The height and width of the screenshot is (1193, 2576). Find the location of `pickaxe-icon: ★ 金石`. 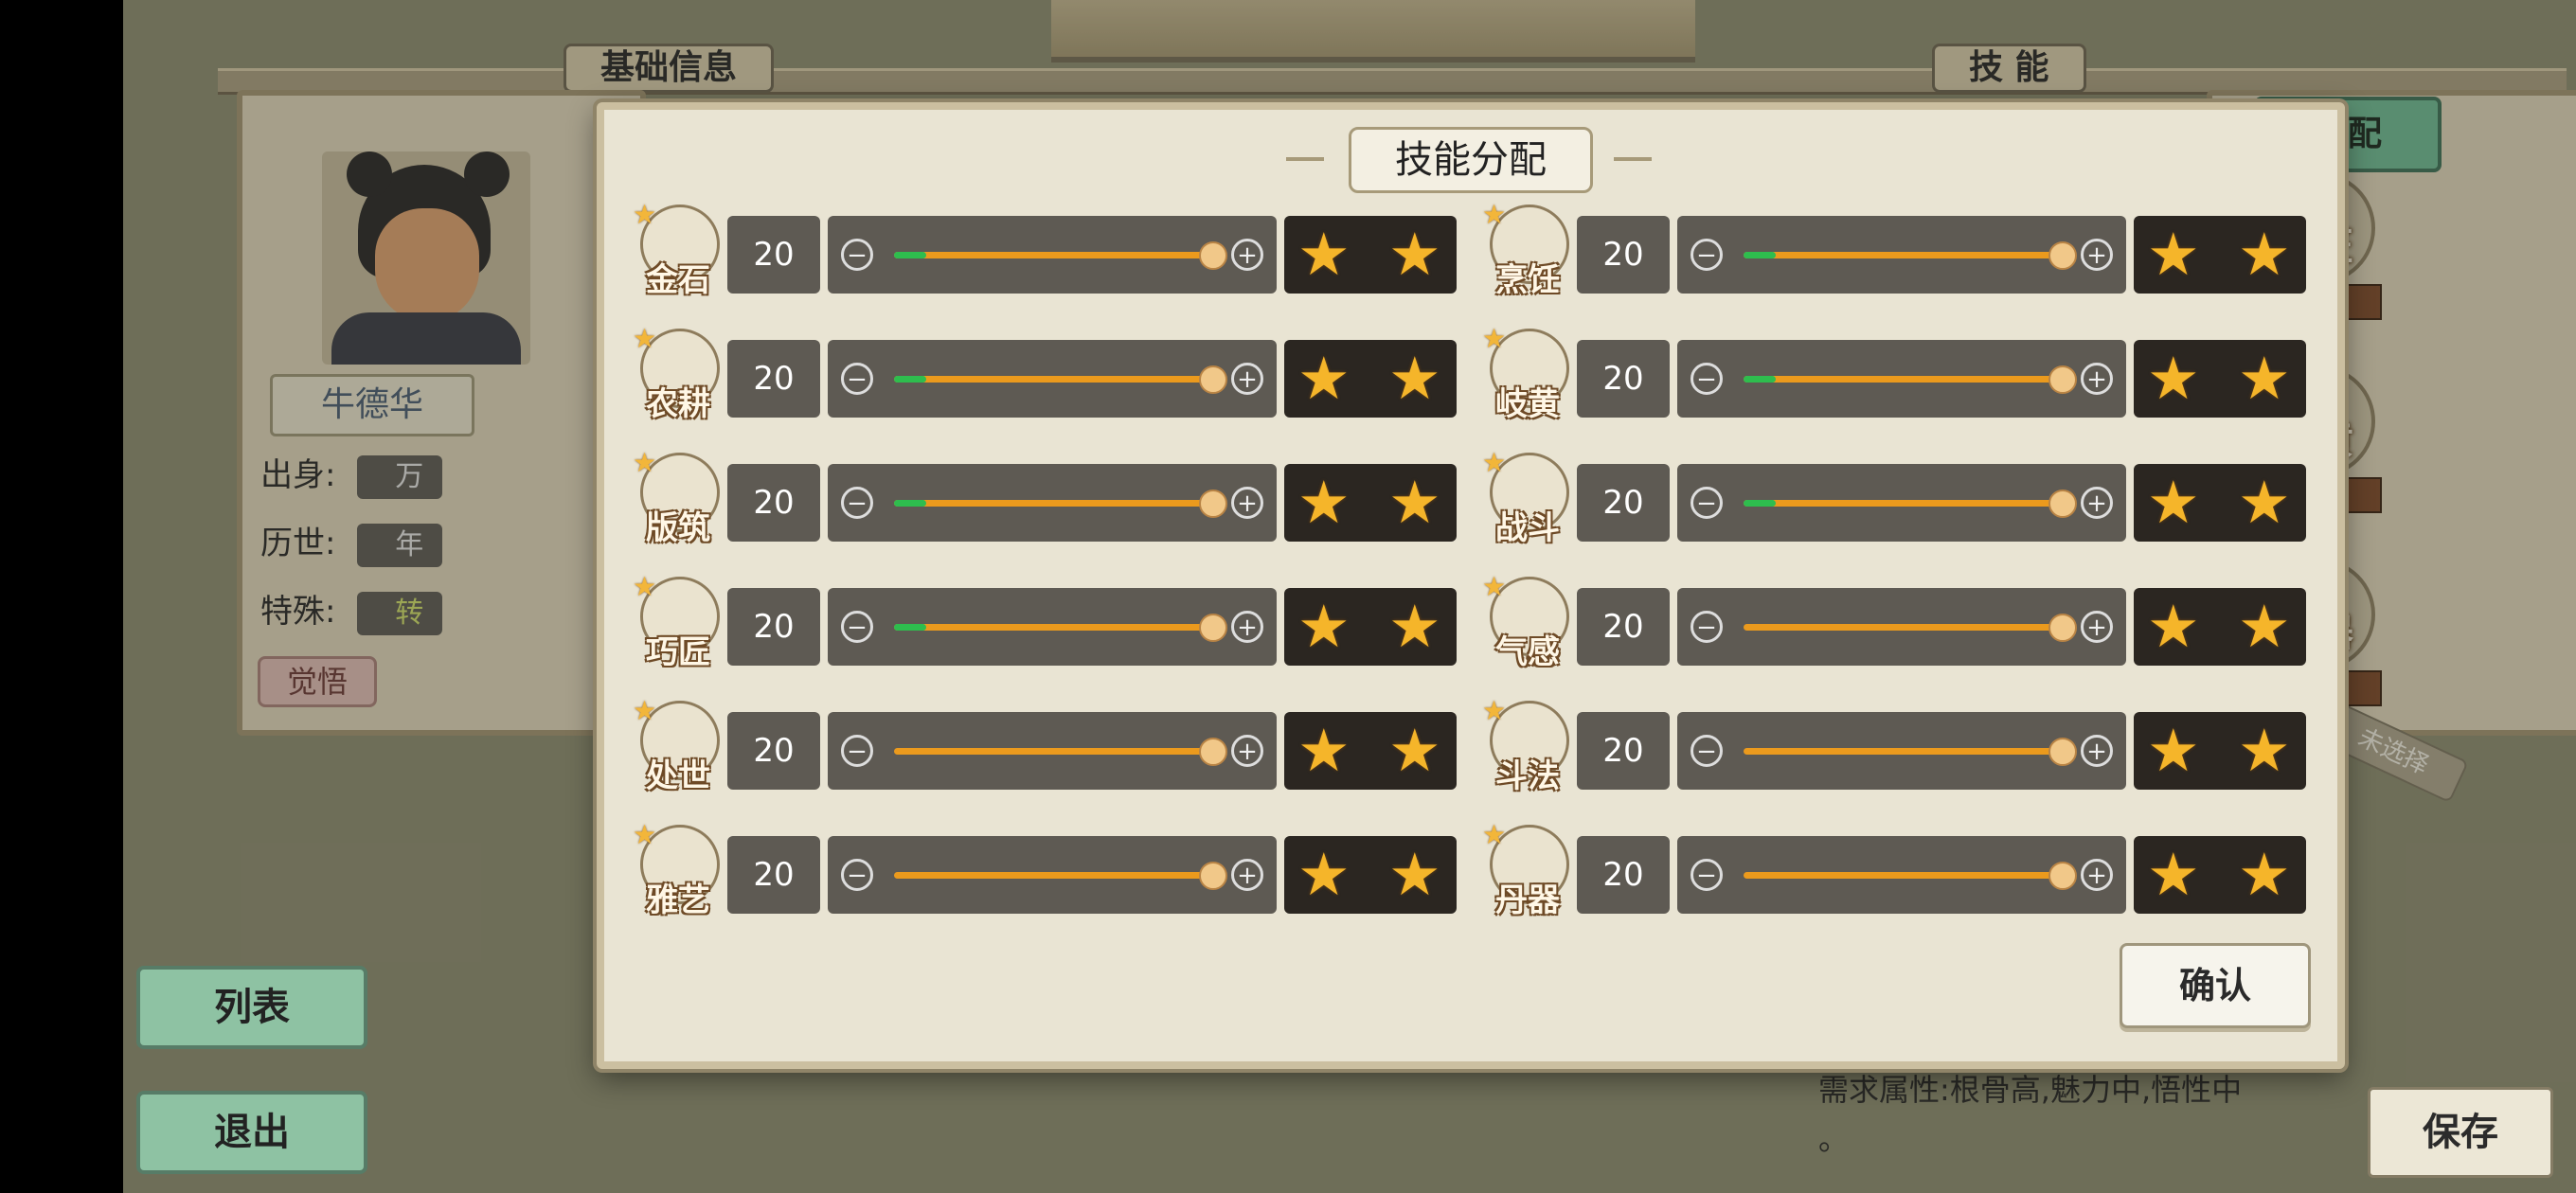

pickaxe-icon: ★ 金石 is located at coordinates (676, 251).